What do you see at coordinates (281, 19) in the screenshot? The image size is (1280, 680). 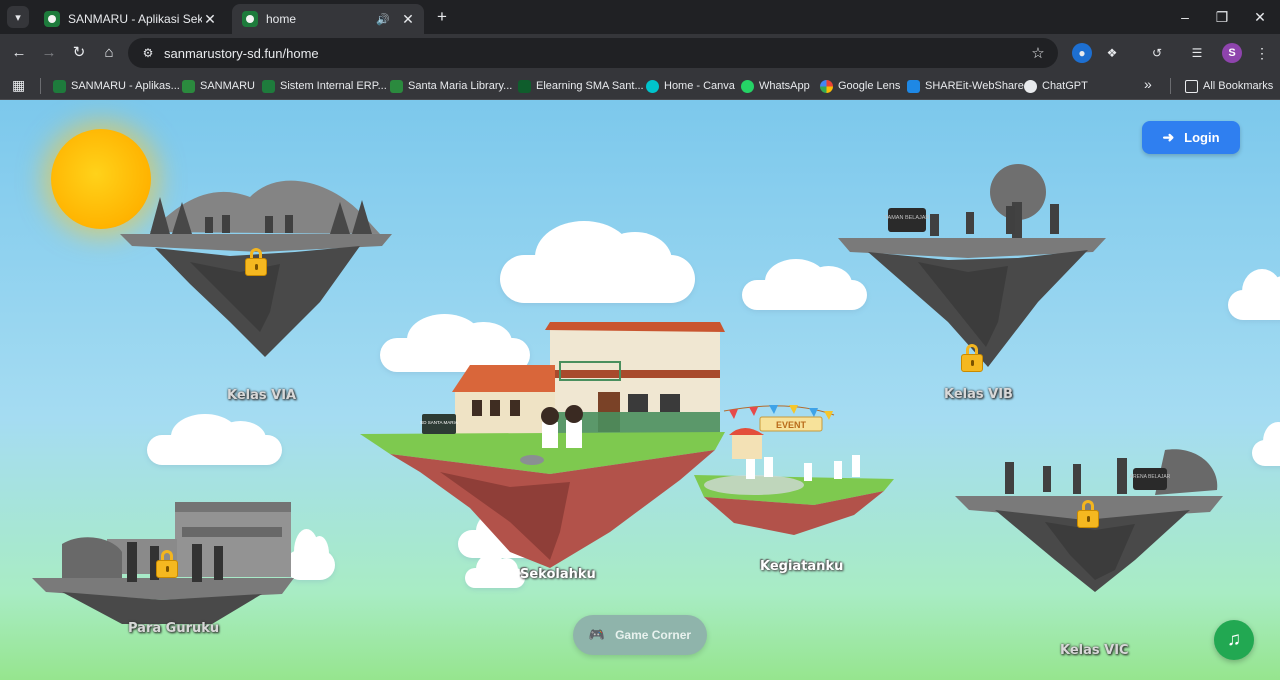 I see `tab-title: home` at bounding box center [281, 19].